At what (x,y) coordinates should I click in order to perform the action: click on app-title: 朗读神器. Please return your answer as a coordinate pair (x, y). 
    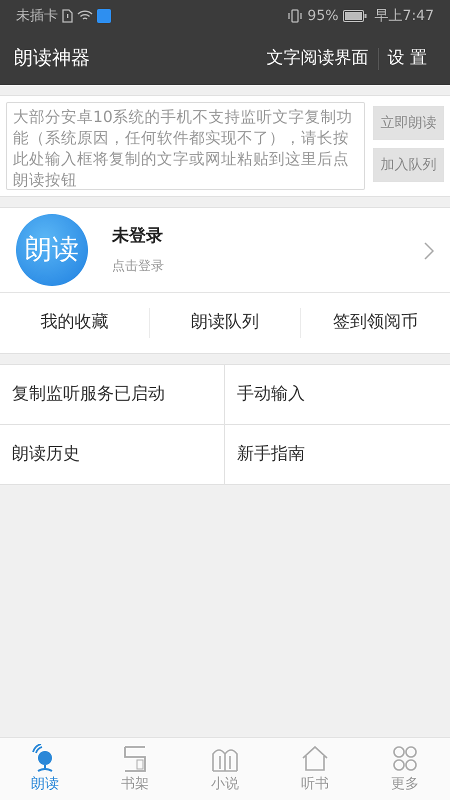
    Looking at the image, I should click on (52, 59).